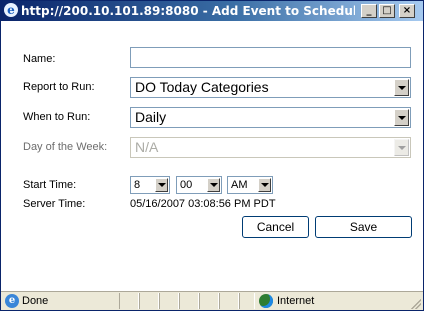 The height and width of the screenshot is (311, 424). Describe the element at coordinates (369, 11) in the screenshot. I see `minimize-button: _` at that location.